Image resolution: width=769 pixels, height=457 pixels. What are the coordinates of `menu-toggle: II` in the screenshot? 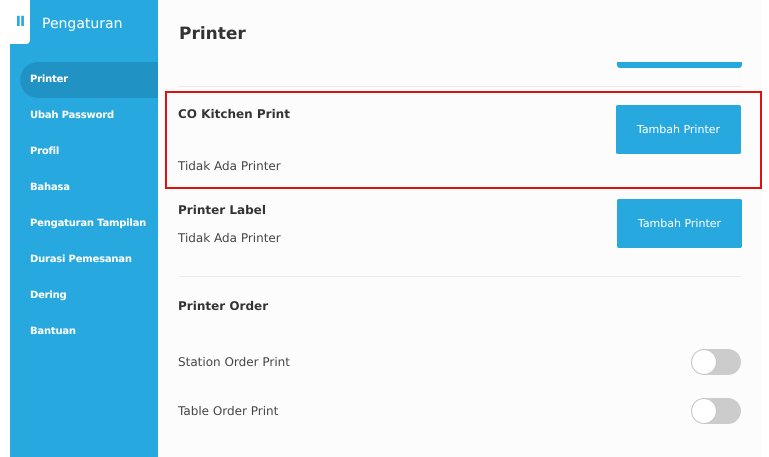 It's located at (20, 22).